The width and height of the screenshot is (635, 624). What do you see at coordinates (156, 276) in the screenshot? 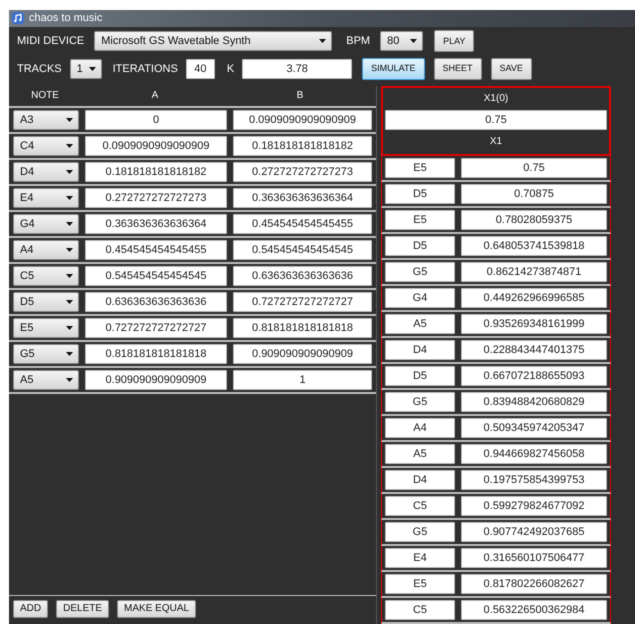
I see `a-field: 0.545454545454545` at bounding box center [156, 276].